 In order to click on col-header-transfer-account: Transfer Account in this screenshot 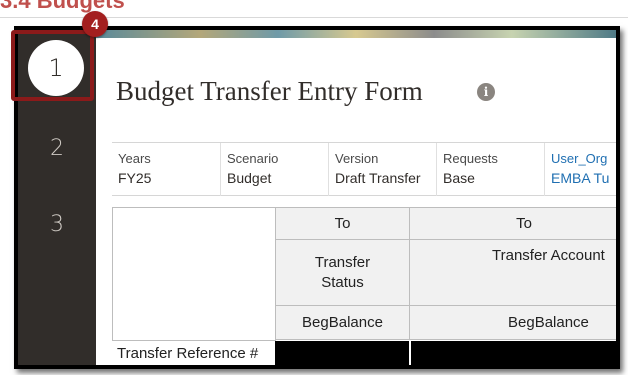, I will do `click(512, 272)`.